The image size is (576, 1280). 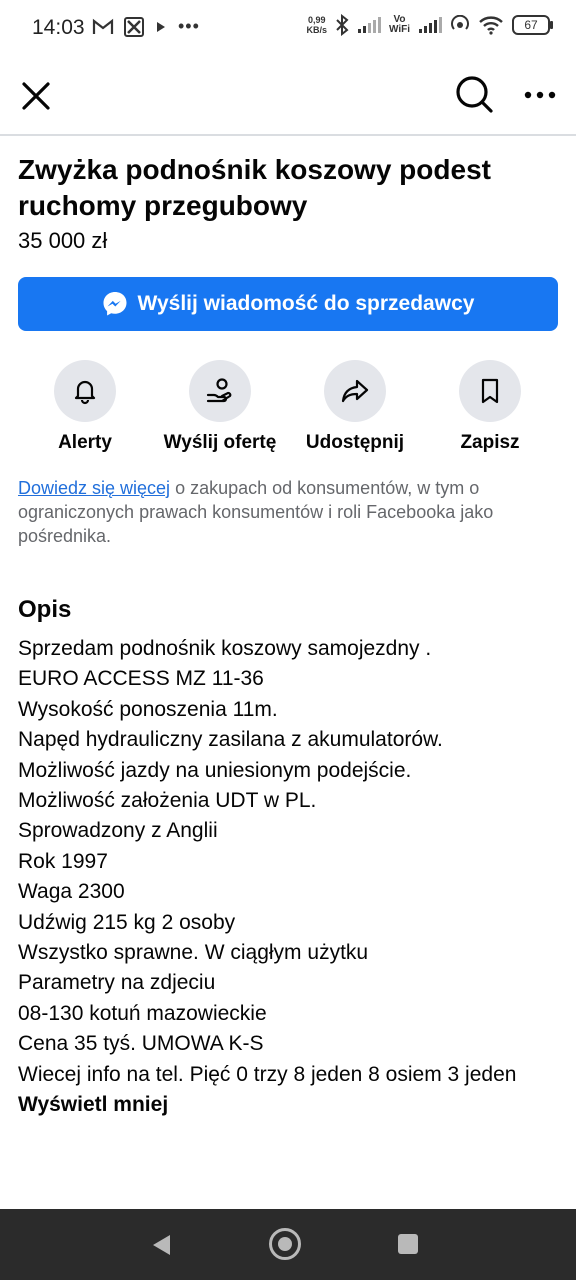 What do you see at coordinates (161, 1245) in the screenshot?
I see `back-icon` at bounding box center [161, 1245].